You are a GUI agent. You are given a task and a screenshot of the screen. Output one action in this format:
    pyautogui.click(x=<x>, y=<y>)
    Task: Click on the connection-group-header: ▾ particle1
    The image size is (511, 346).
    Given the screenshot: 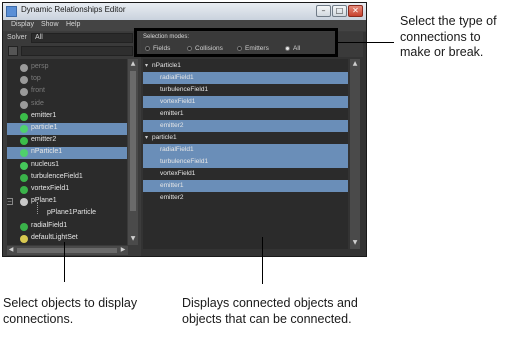 What is the action you would take?
    pyautogui.click(x=245, y=138)
    